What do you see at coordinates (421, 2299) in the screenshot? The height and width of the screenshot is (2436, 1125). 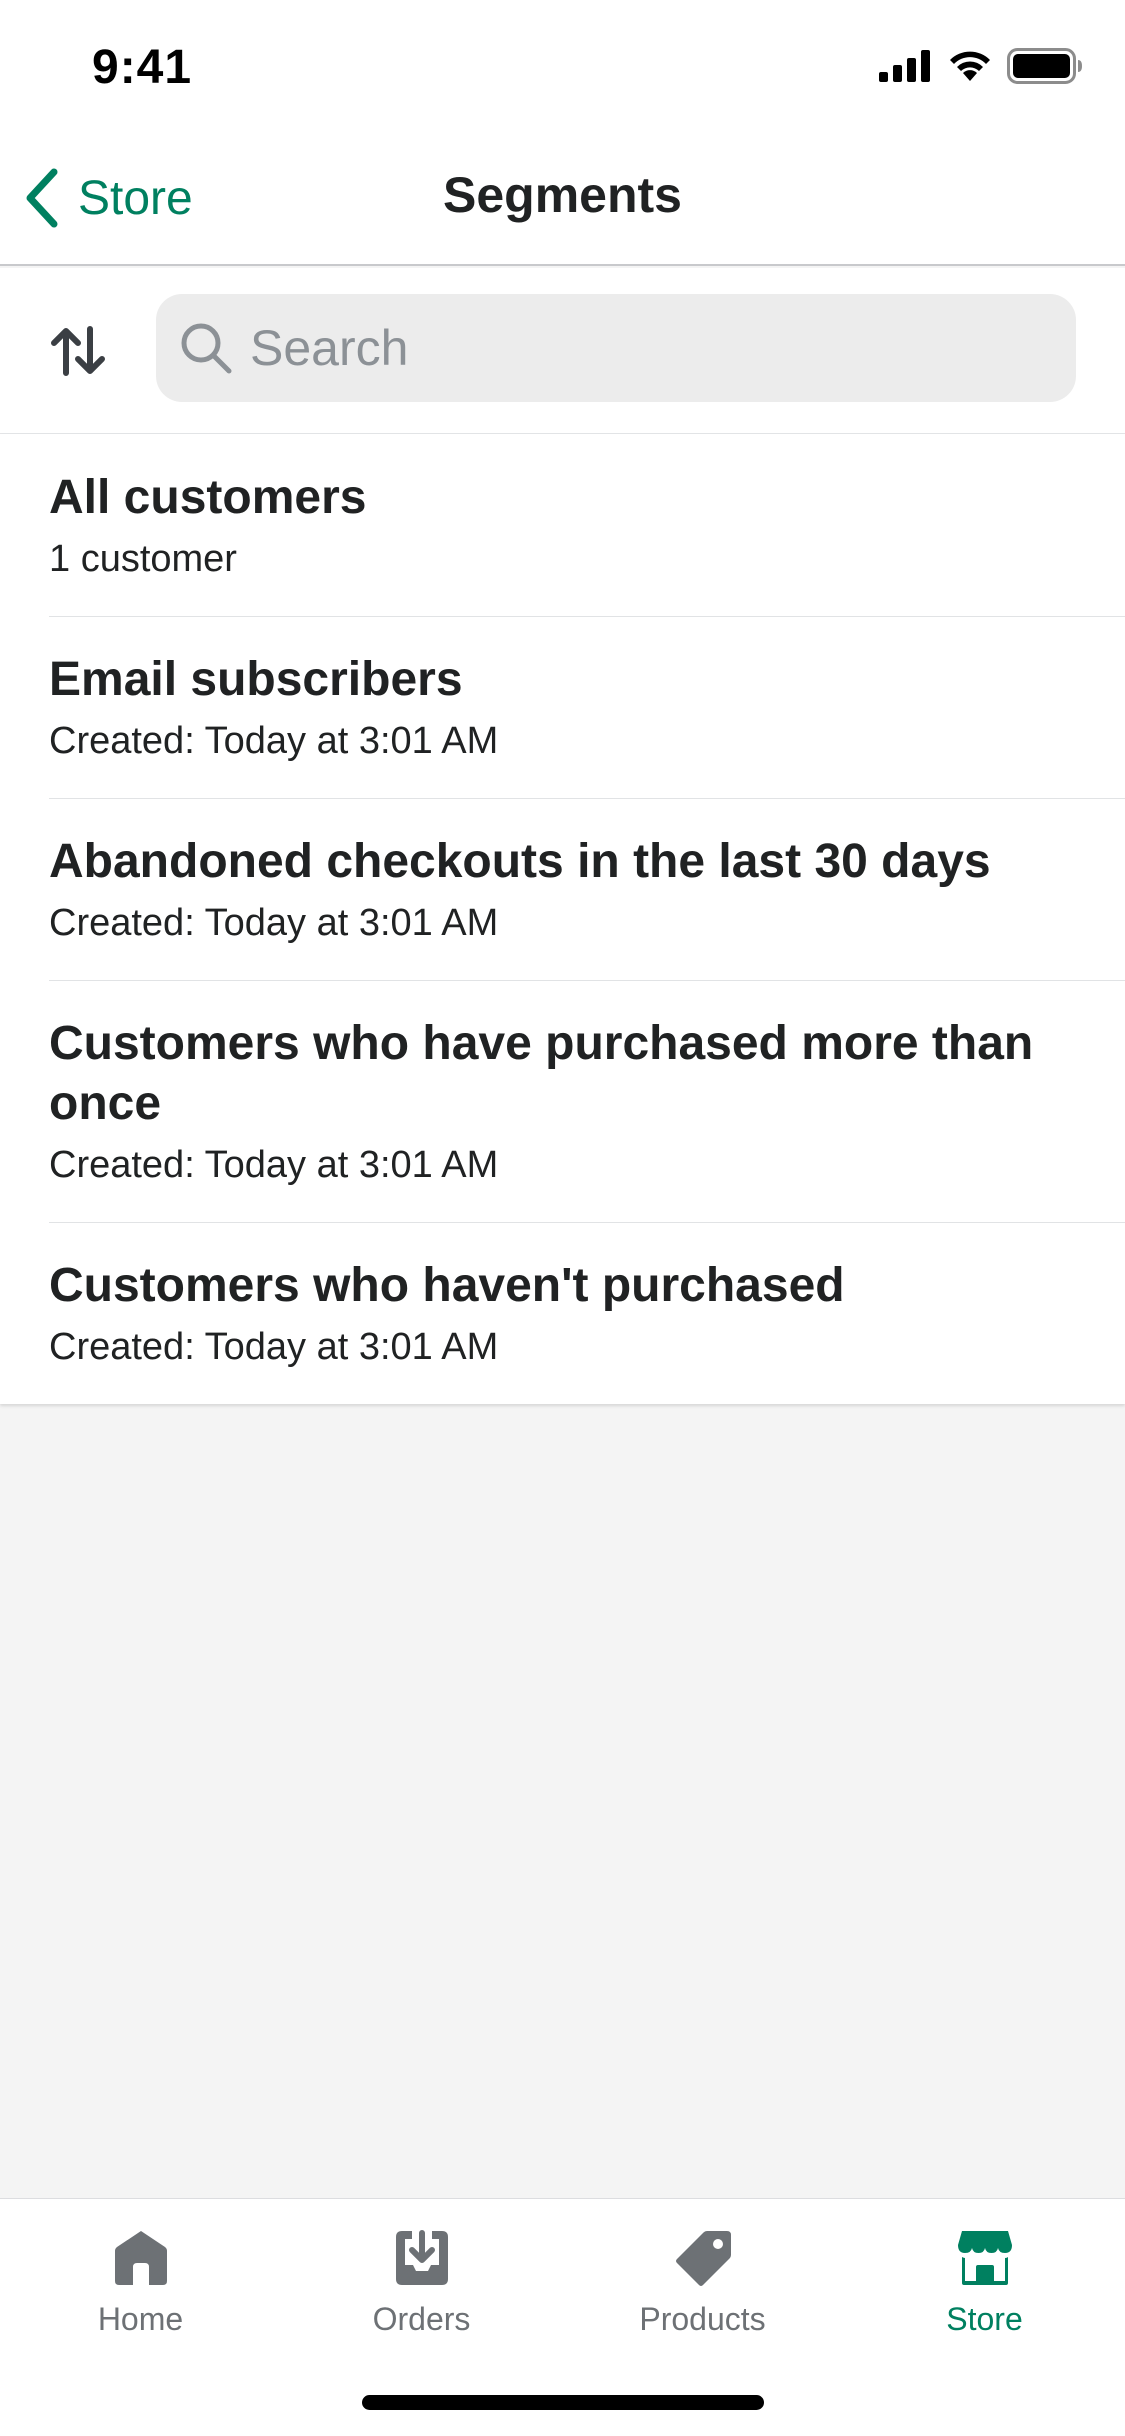 I see `tab-orders: Orders` at bounding box center [421, 2299].